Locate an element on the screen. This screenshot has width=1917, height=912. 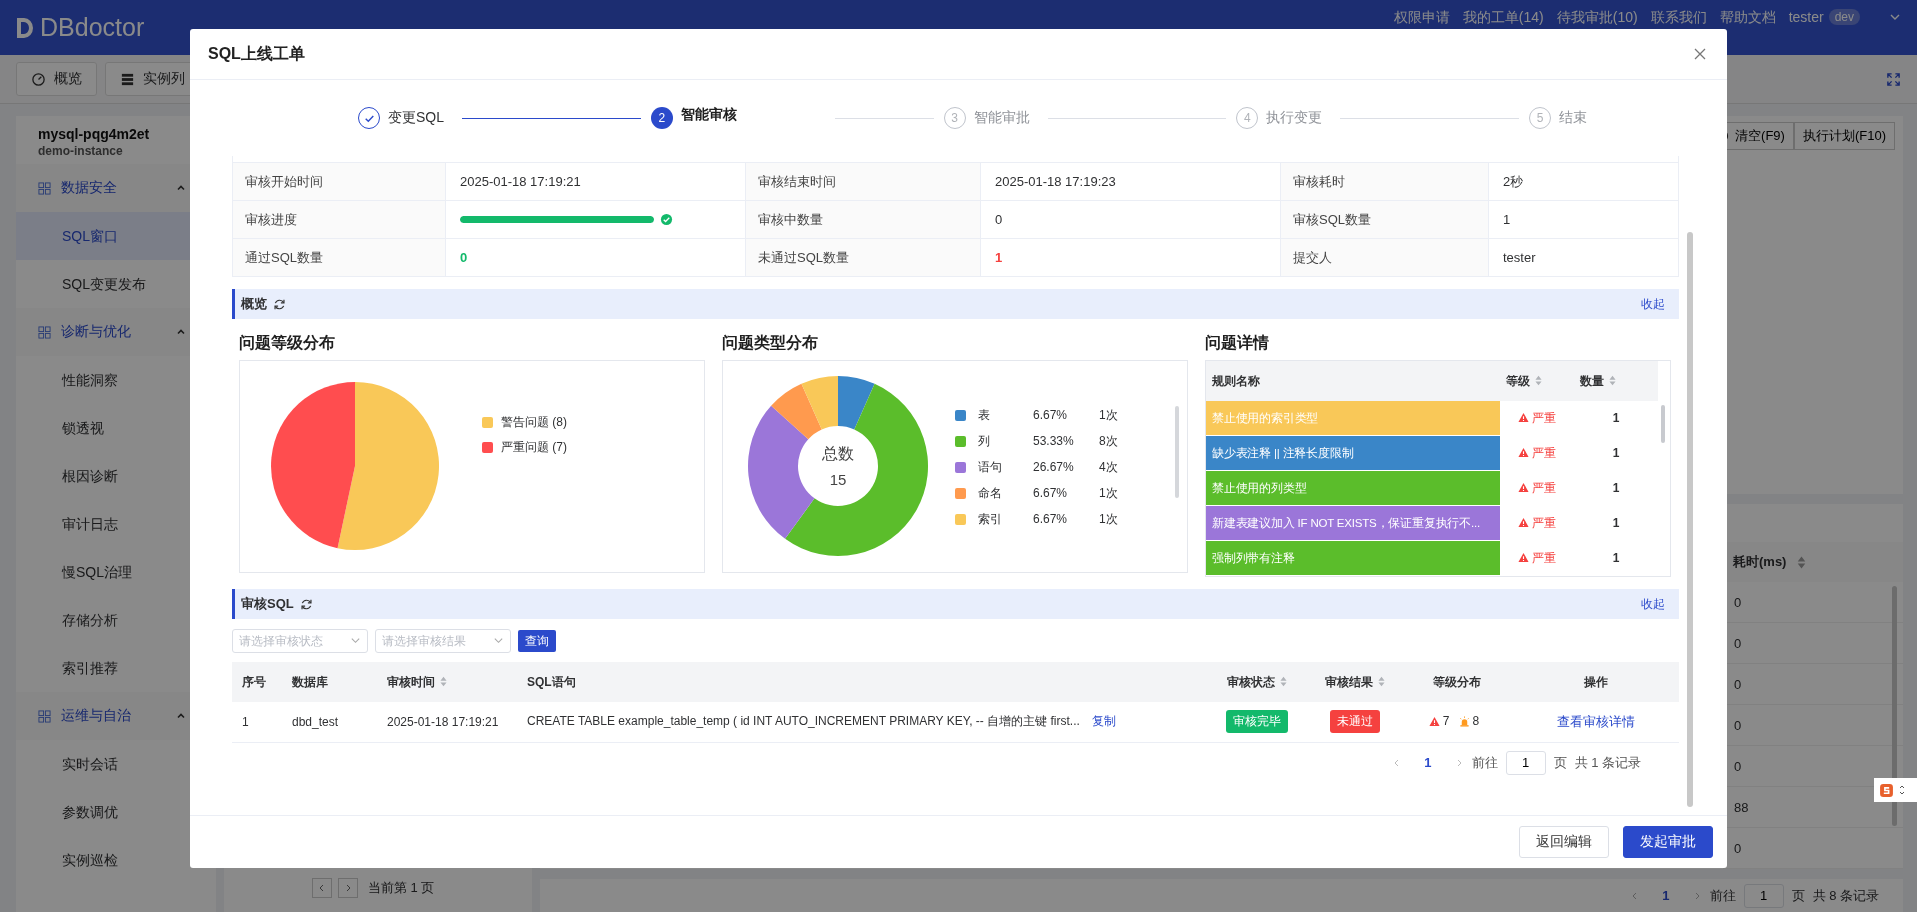
legend-label: 列 is located at coordinates (999, 441).